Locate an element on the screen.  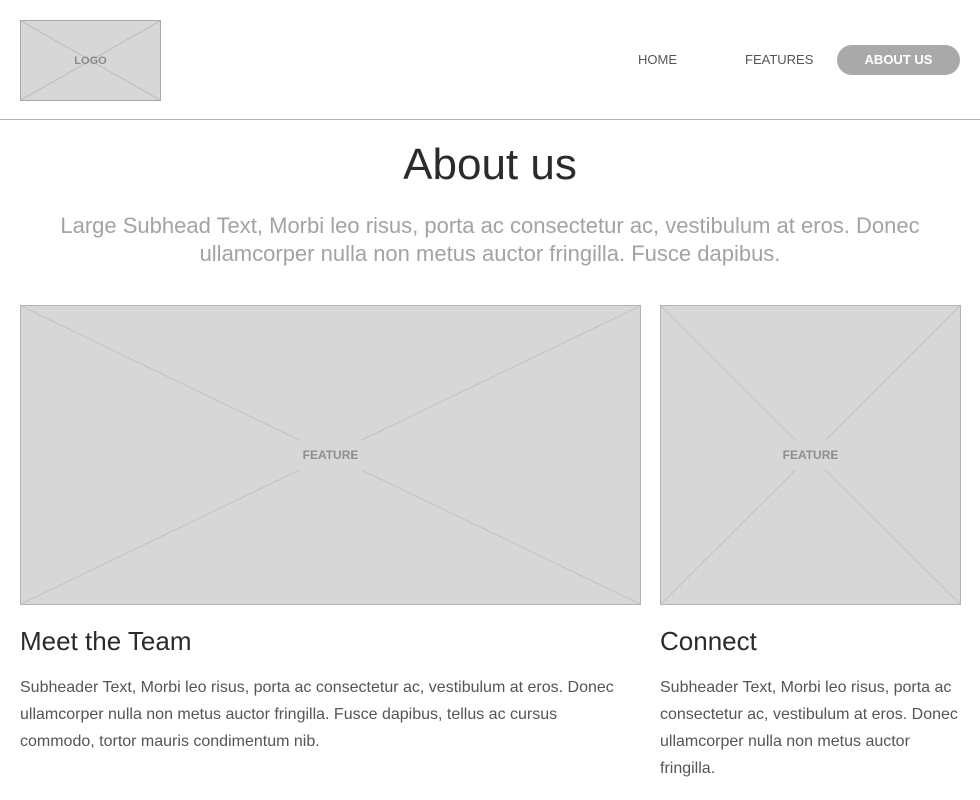
section-title-meet-the-team: Meet the Team is located at coordinates (106, 641).